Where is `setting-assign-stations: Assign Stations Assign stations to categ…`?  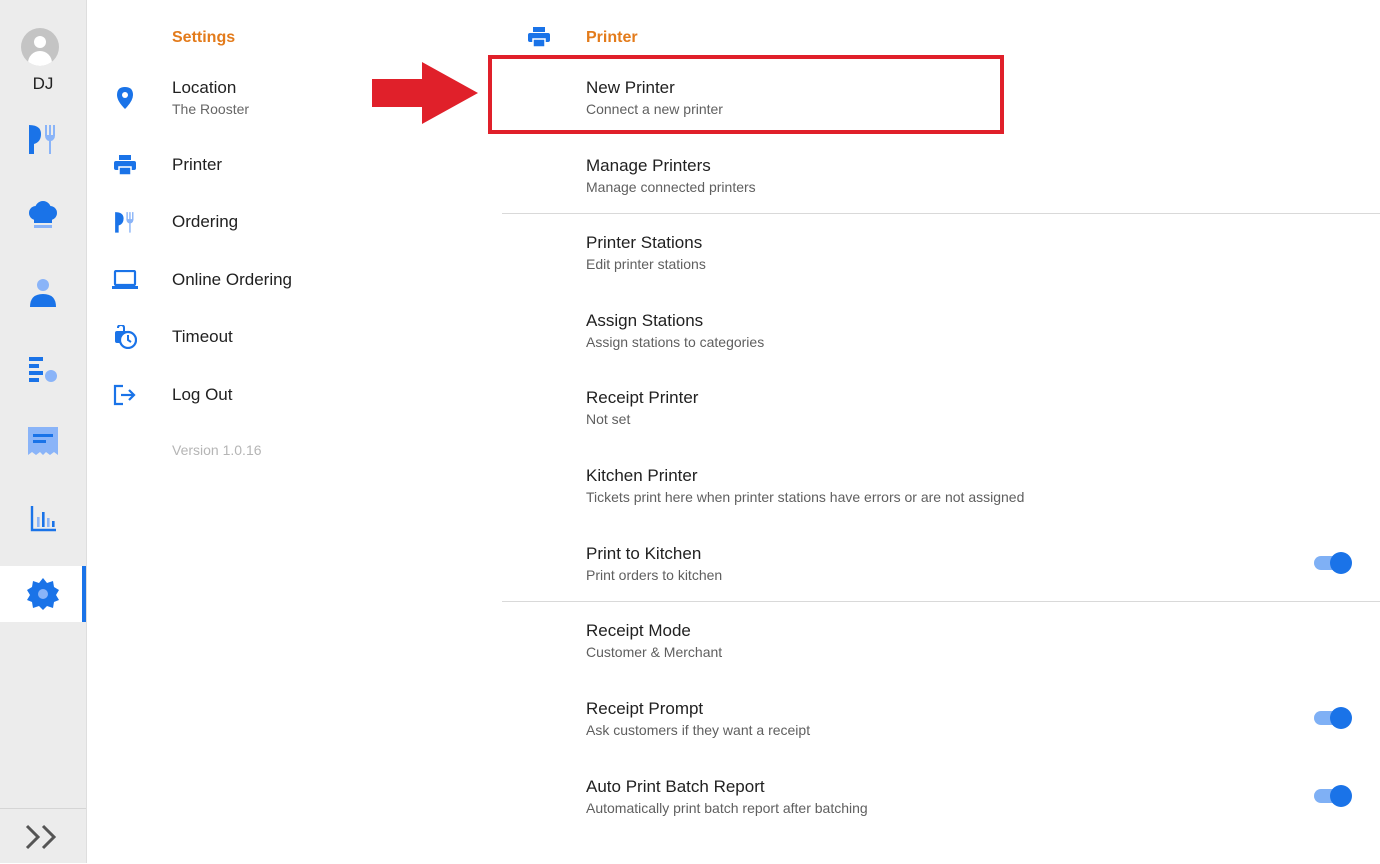
setting-assign-stations: Assign Stations Assign stations to categ… is located at coordinates (981, 341).